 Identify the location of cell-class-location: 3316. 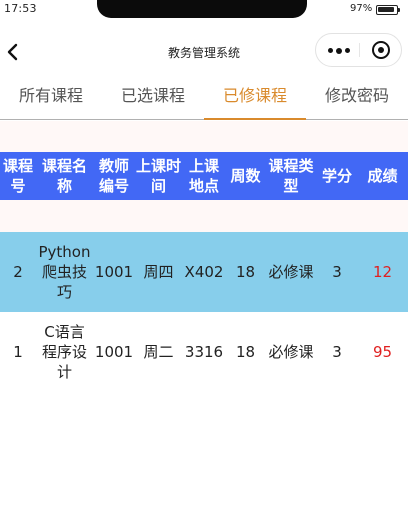
(204, 352).